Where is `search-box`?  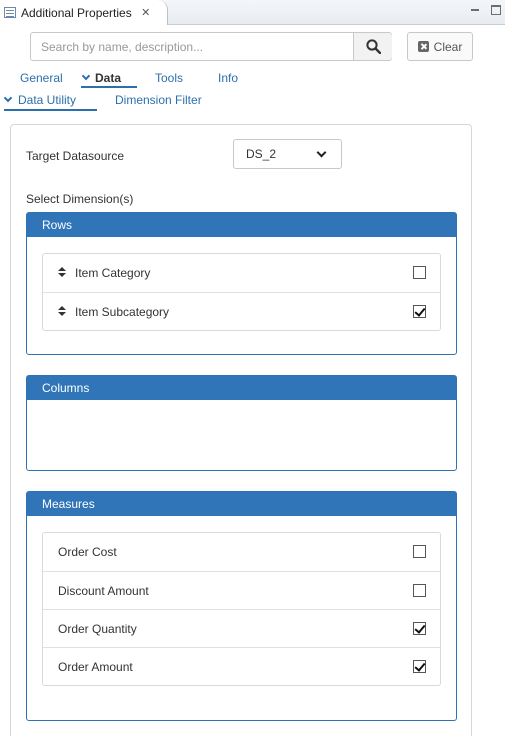 search-box is located at coordinates (211, 46).